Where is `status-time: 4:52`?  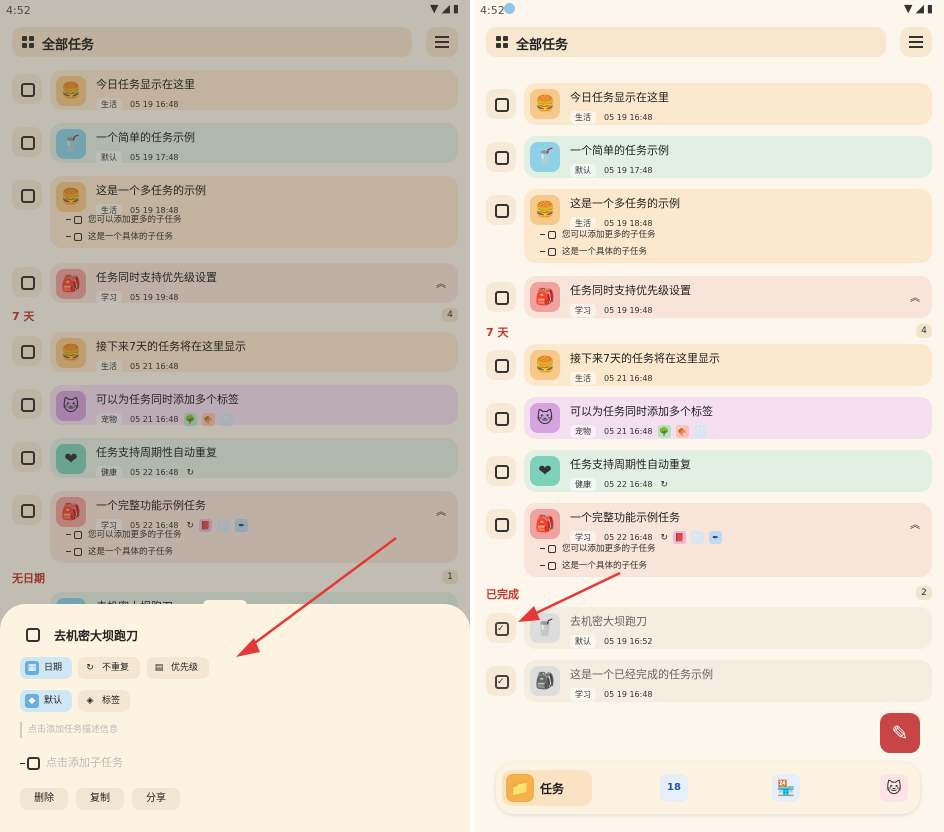 status-time: 4:52 is located at coordinates (492, 10).